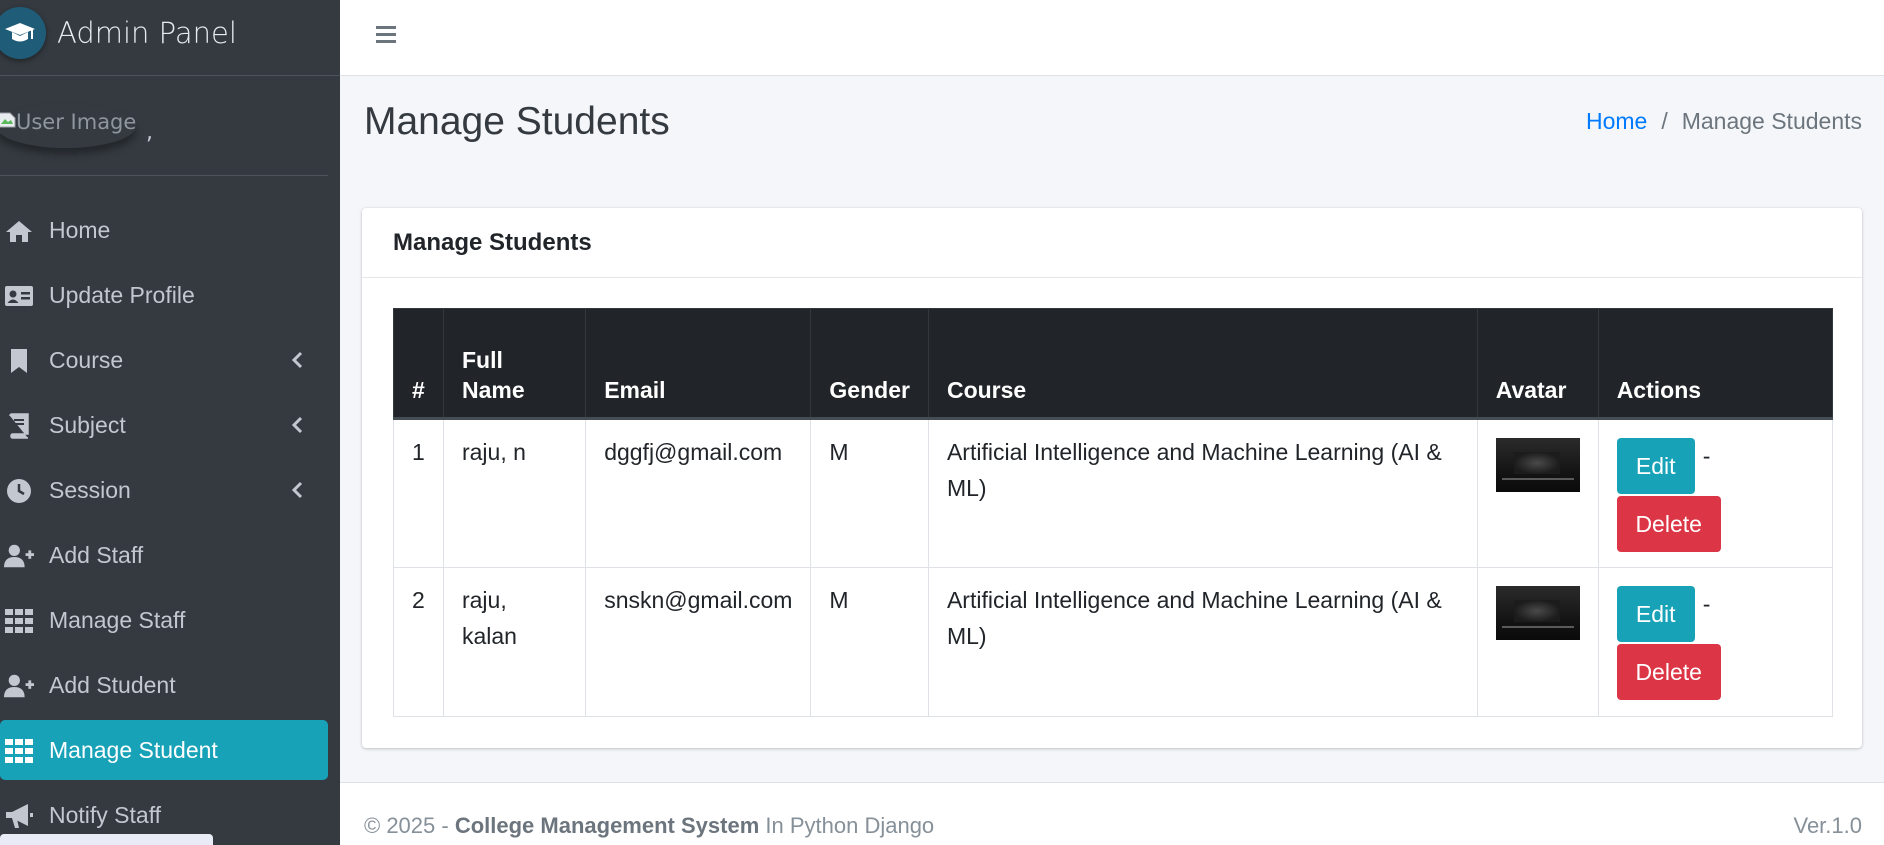 This screenshot has height=845, width=1884. I want to click on product-name: College Management System, so click(607, 825).